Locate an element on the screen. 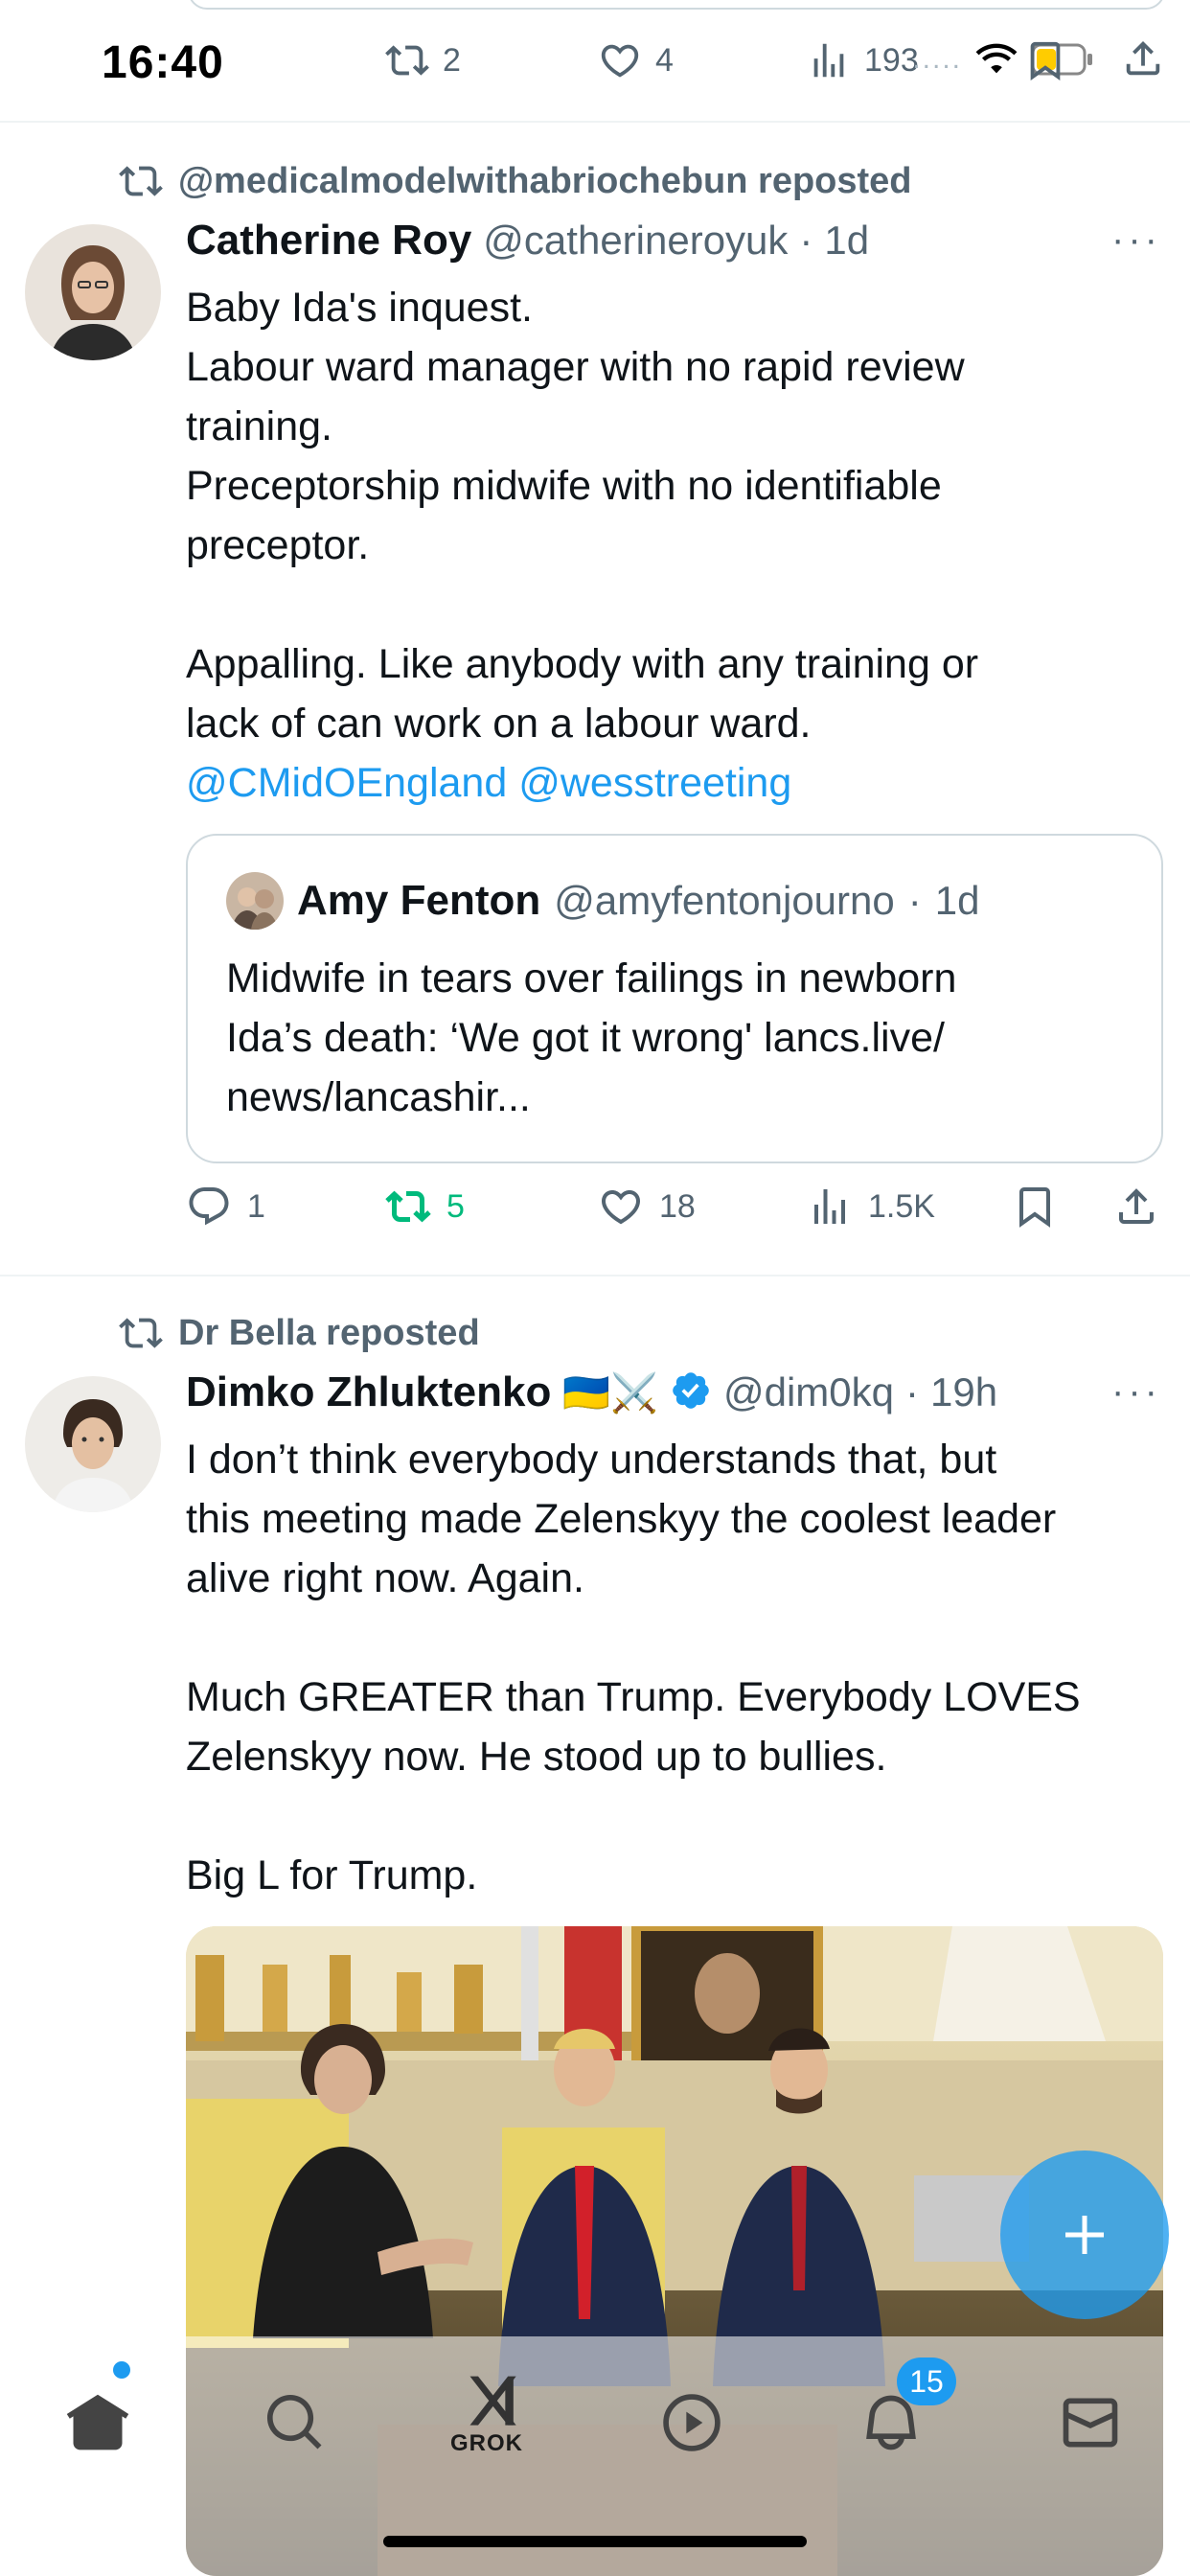 The width and height of the screenshot is (1190, 2576). notification-badge: 15 is located at coordinates (927, 2381).